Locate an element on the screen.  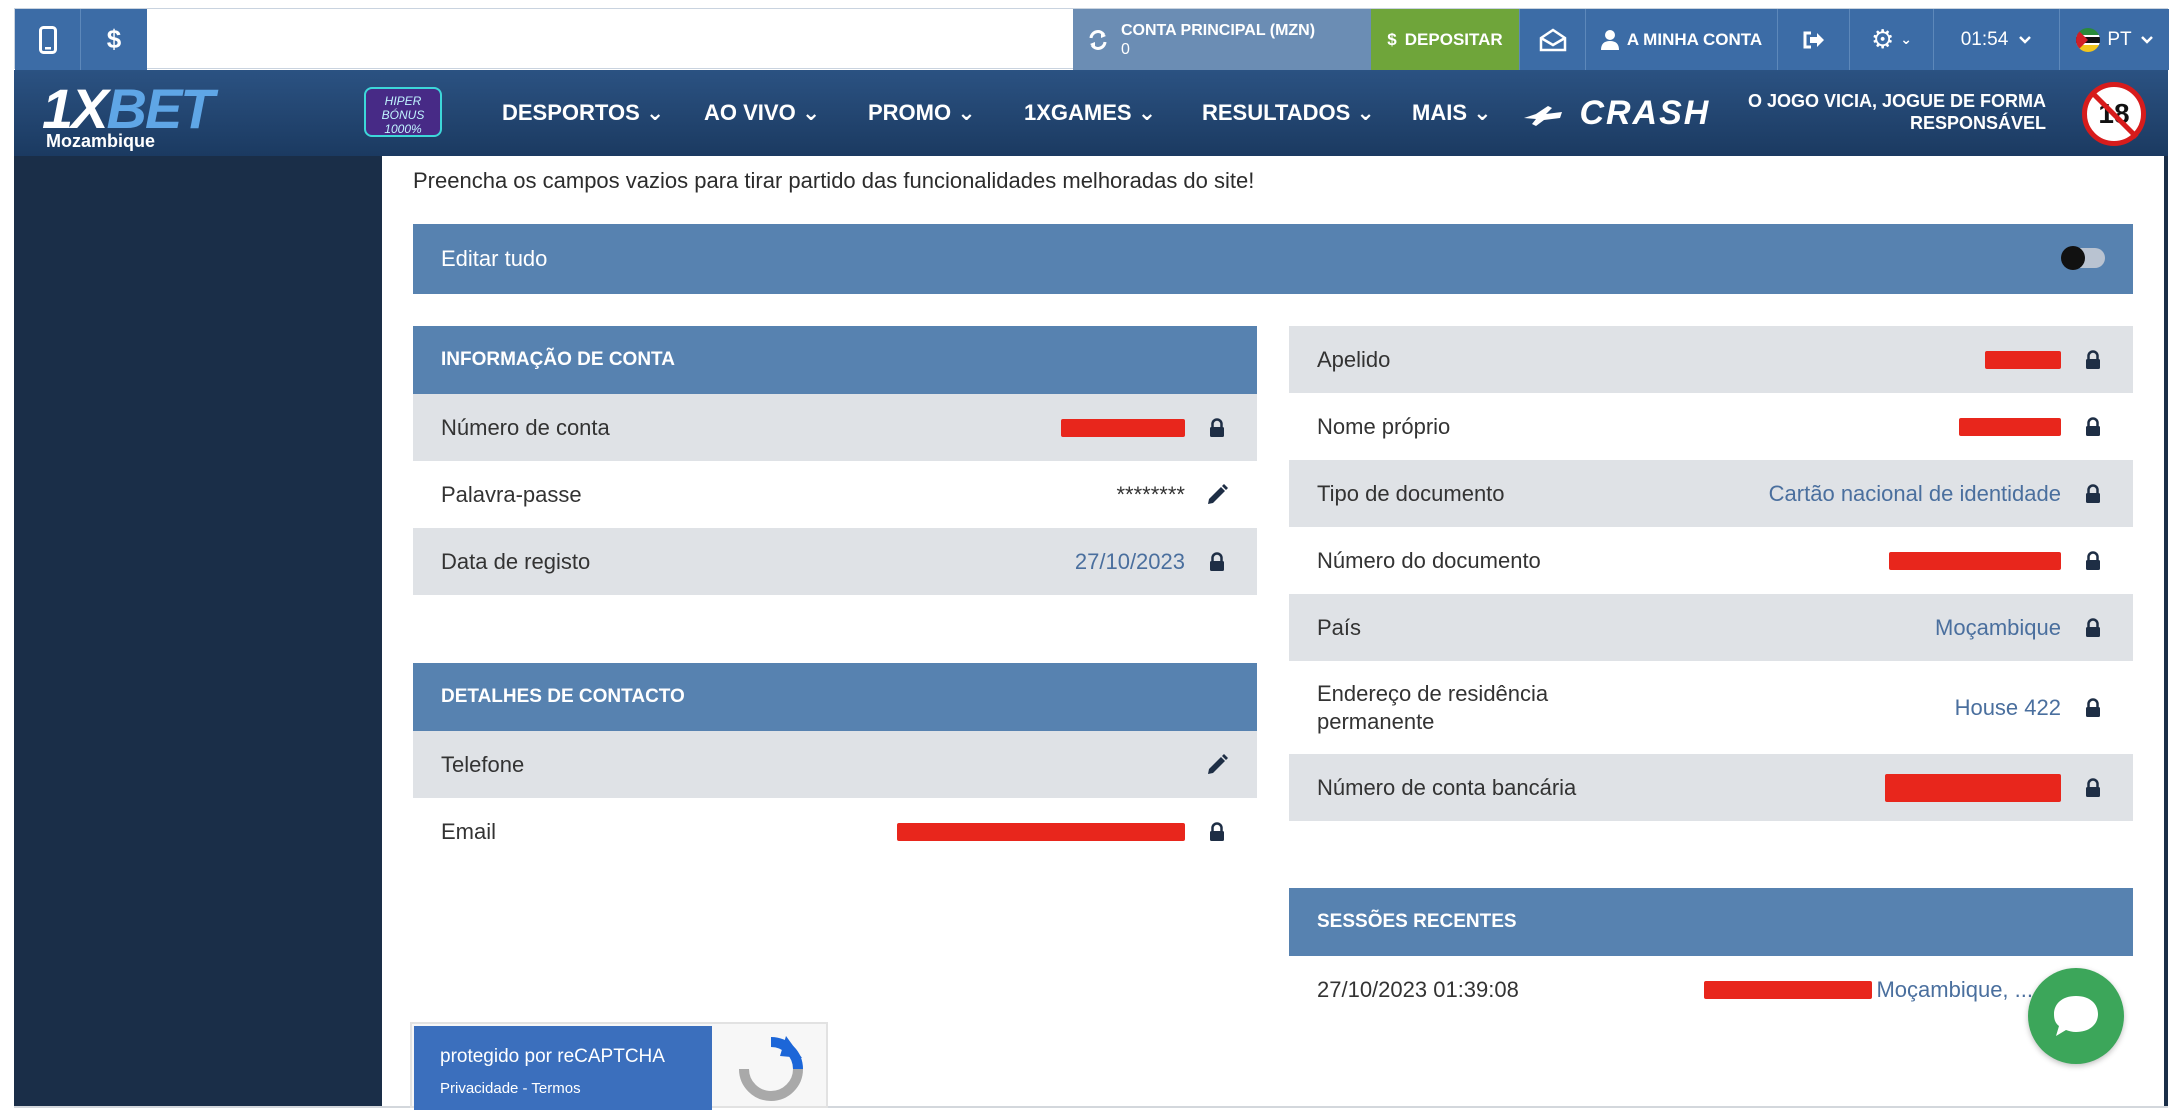
phone-icon is located at coordinates (47, 39).